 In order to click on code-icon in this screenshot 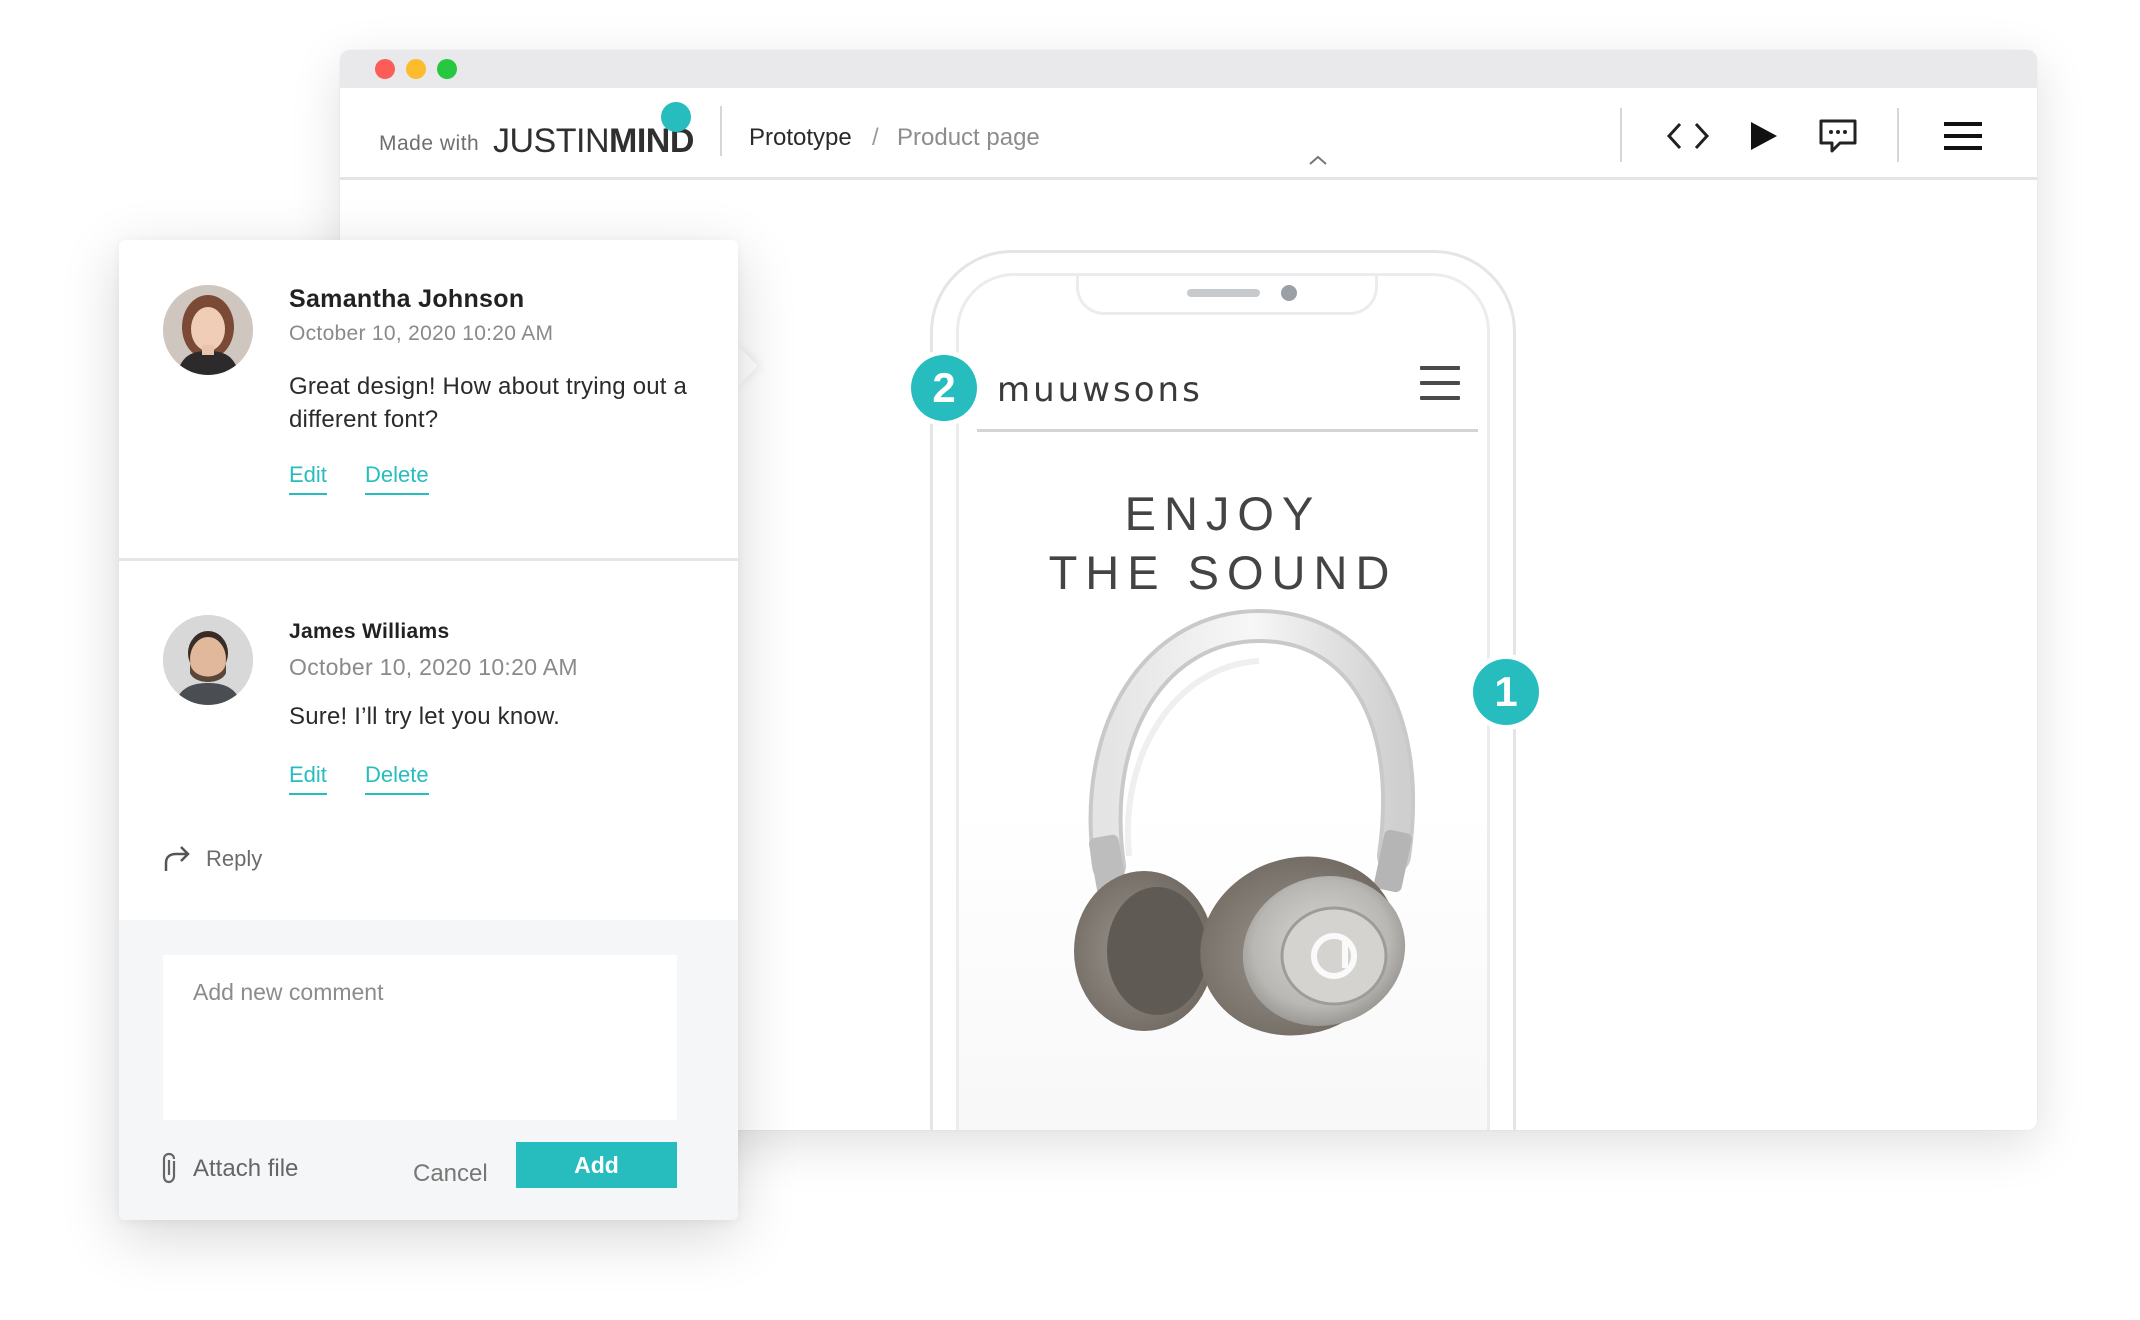, I will do `click(1688, 136)`.